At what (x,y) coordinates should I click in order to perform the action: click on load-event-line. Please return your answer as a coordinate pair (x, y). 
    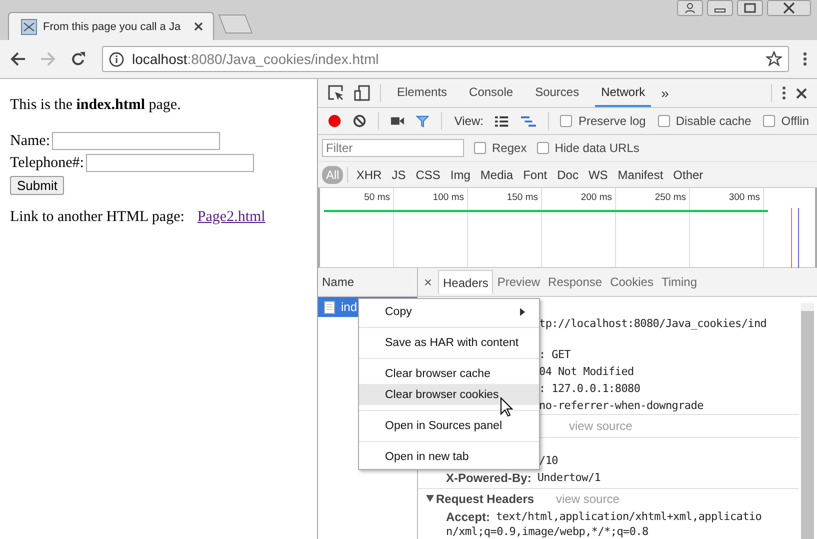
    Looking at the image, I should click on (791, 238).